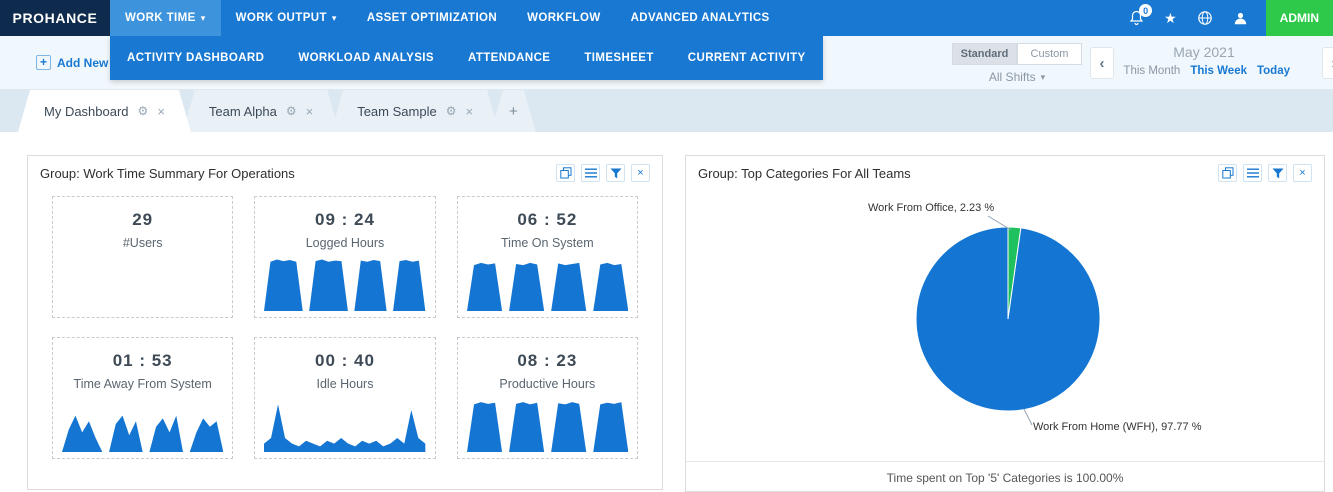 The width and height of the screenshot is (1333, 492). What do you see at coordinates (804, 173) in the screenshot?
I see `panel-title: Group: Top Categories For All Teams` at bounding box center [804, 173].